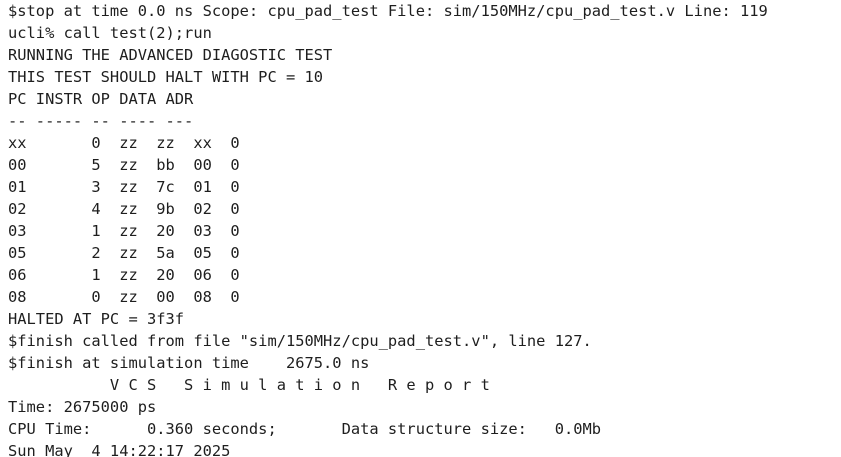  What do you see at coordinates (170, 55) in the screenshot?
I see `test-banner-line: RUNNING THE ADVANCED DIAGOSTIC TEST` at bounding box center [170, 55].